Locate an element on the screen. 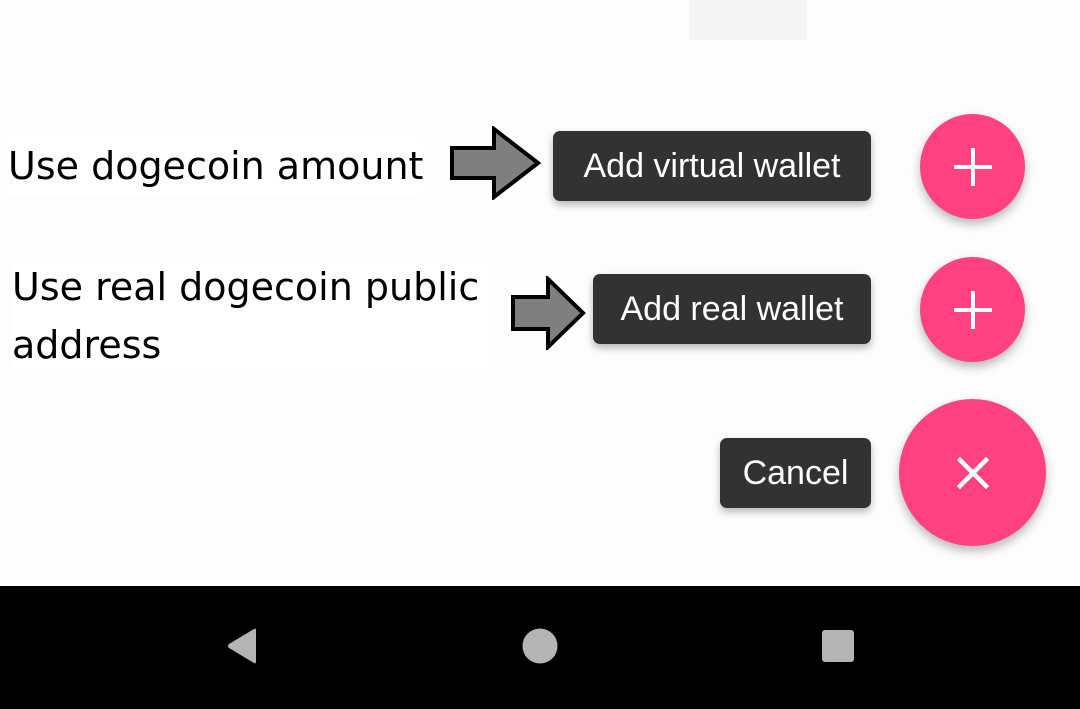 The image size is (1080, 709). home-circle-icon is located at coordinates (540, 646).